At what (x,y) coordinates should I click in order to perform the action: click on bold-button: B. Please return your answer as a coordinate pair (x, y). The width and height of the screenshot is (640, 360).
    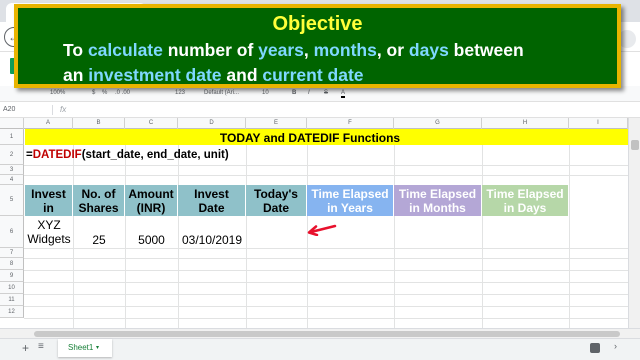
    Looking at the image, I should click on (294, 93).